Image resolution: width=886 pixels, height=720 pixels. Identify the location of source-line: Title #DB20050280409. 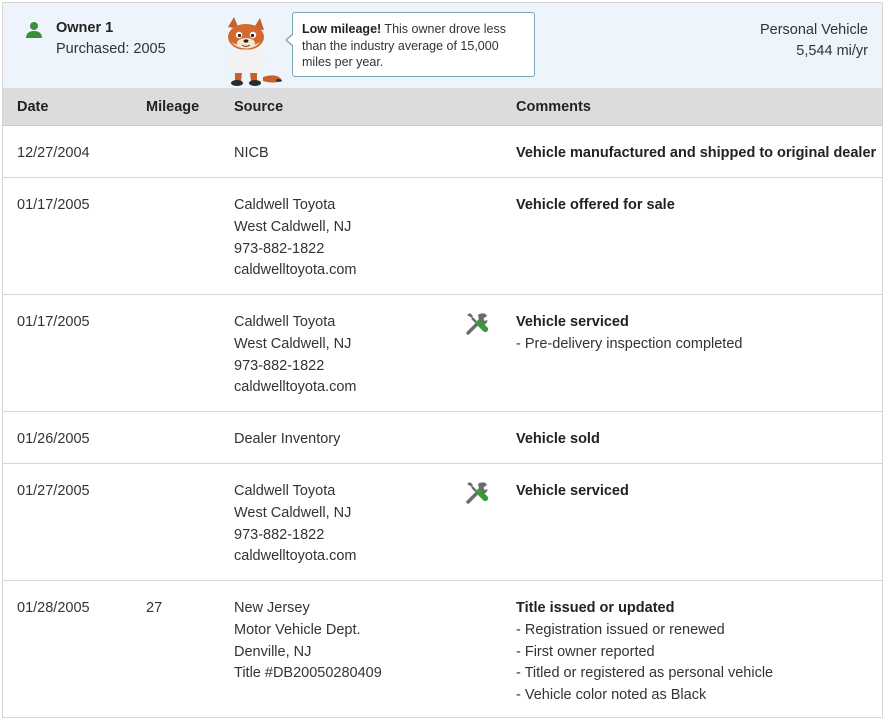
(308, 673).